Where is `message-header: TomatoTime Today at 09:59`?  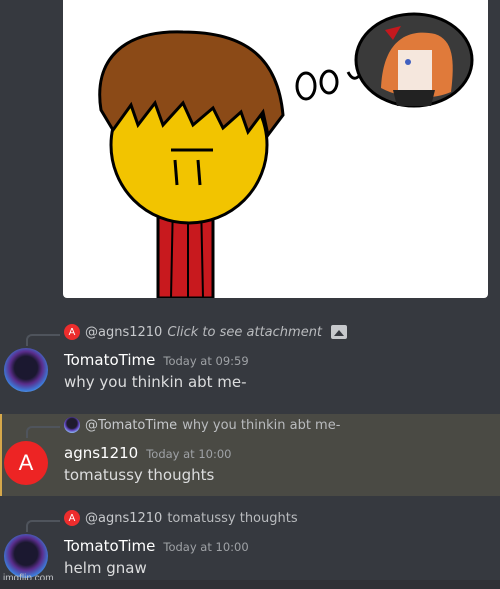
message-header: TomatoTime Today at 09:59 is located at coordinates (156, 360).